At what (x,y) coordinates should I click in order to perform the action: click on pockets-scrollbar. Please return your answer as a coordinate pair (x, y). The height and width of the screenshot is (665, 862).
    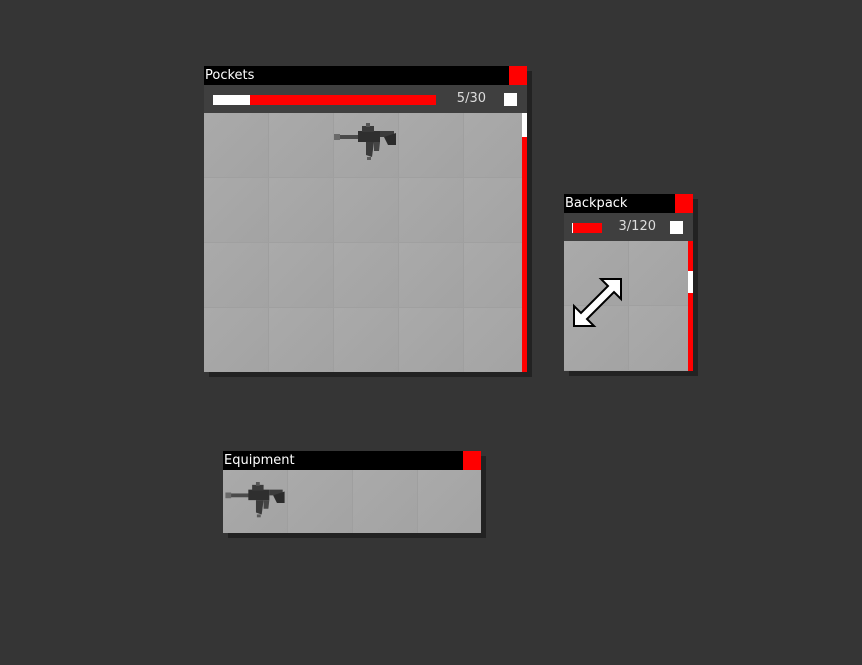
    Looking at the image, I should click on (524, 242).